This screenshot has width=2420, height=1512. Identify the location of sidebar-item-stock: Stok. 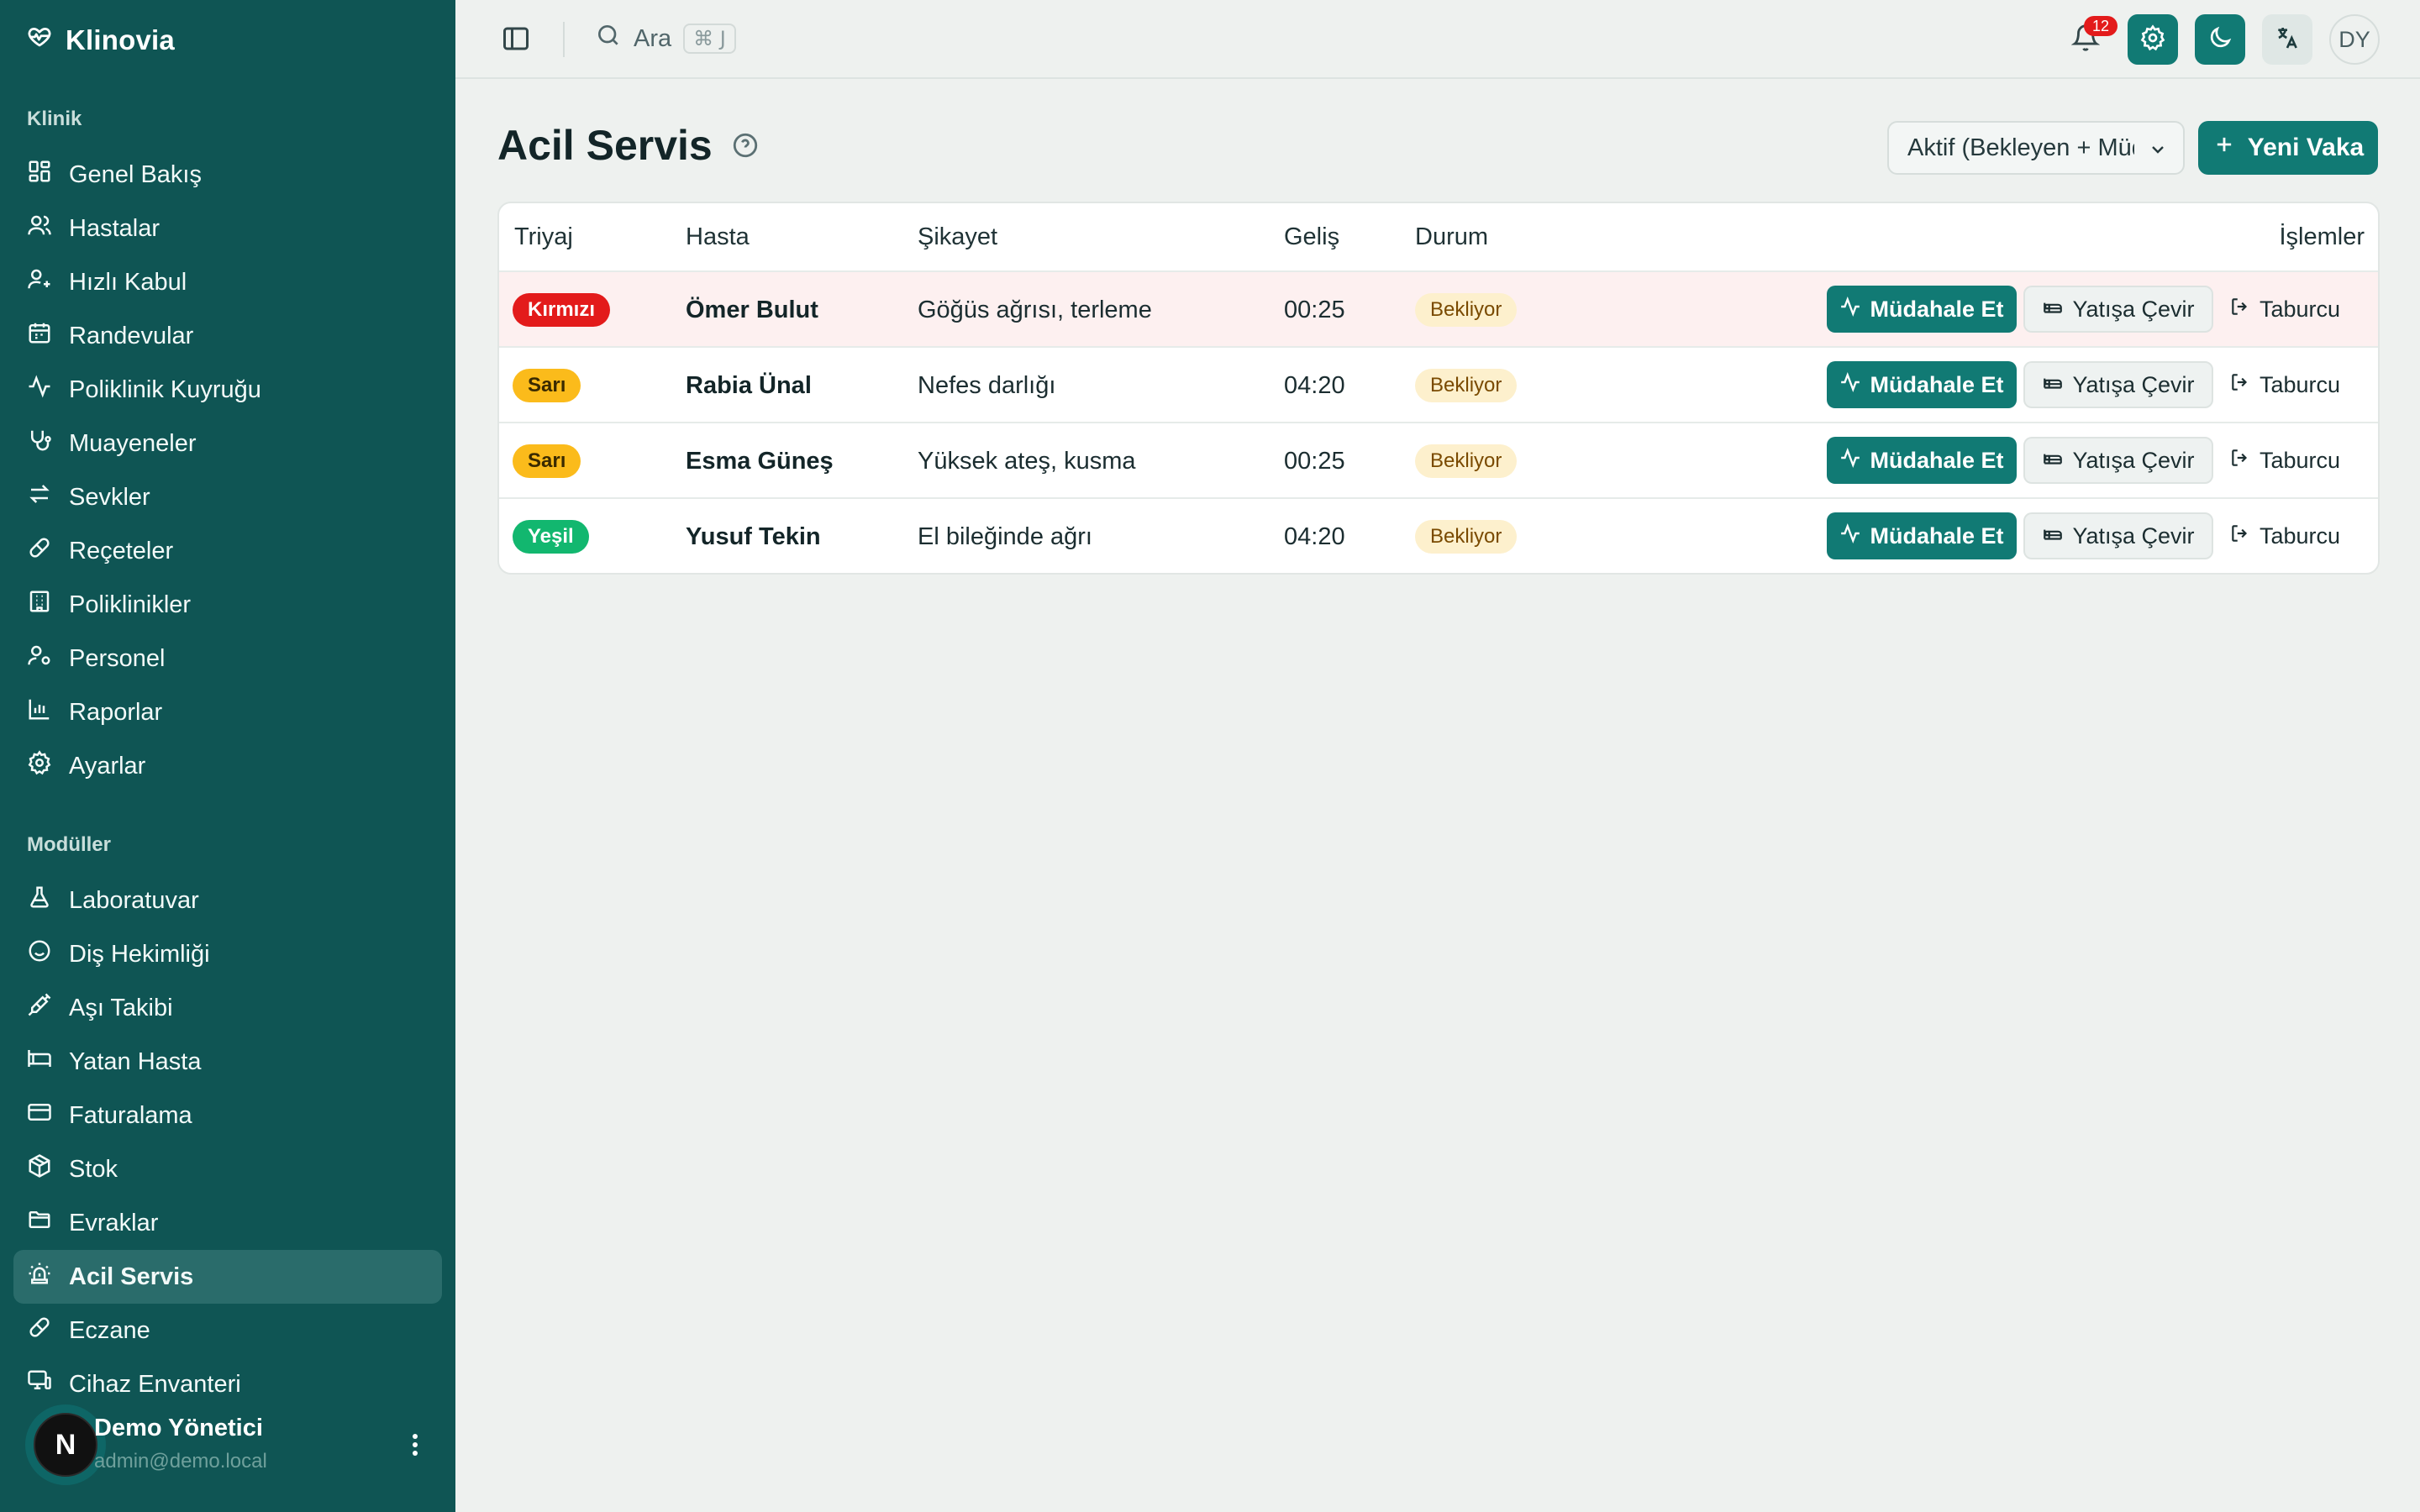
(227, 1169).